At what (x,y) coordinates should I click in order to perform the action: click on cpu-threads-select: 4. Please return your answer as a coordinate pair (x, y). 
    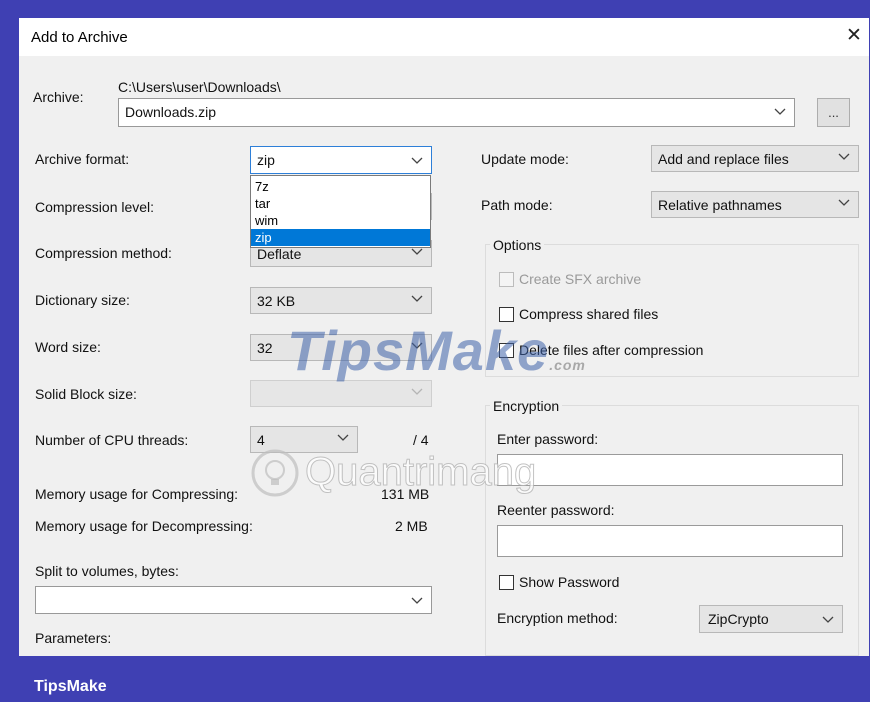
    Looking at the image, I should click on (304, 439).